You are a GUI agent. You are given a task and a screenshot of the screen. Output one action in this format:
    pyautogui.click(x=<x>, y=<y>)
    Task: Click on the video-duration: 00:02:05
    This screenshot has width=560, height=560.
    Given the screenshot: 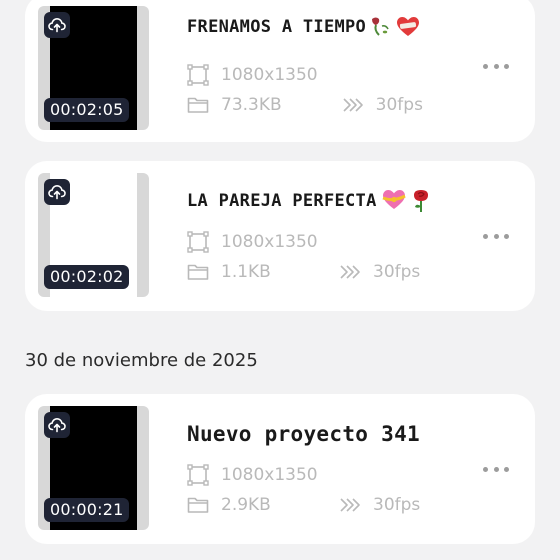 What is the action you would take?
    pyautogui.click(x=87, y=110)
    